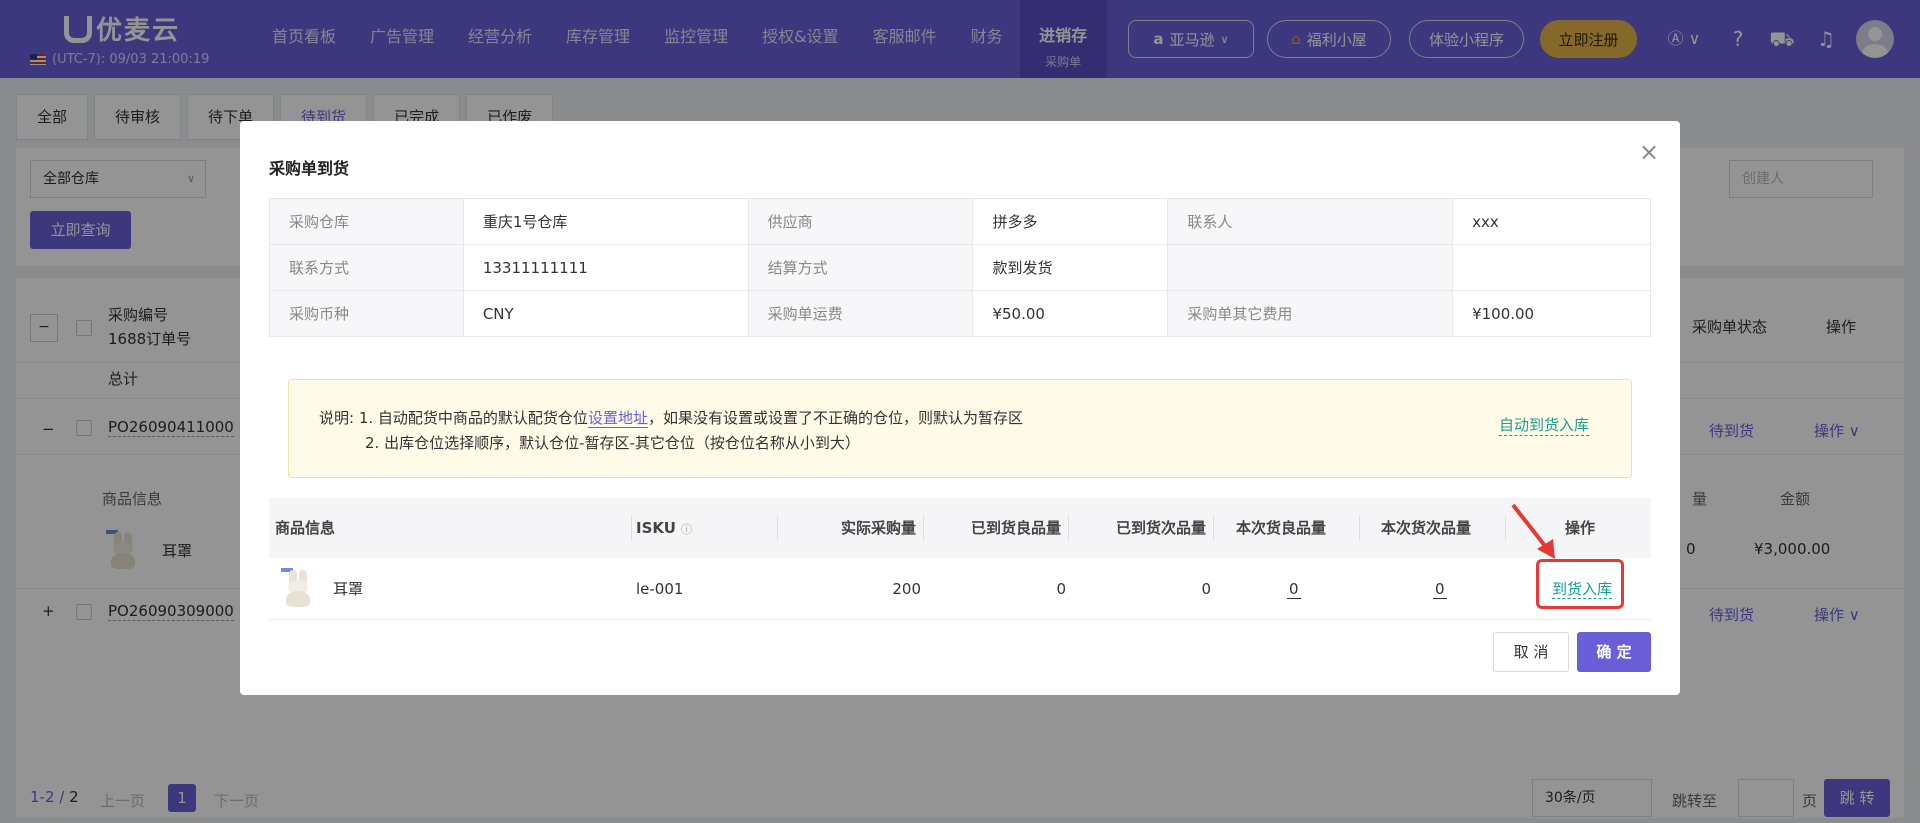 Image resolution: width=1920 pixels, height=823 pixels. What do you see at coordinates (1533, 531) in the screenshot?
I see `annotation-arrow-icon` at bounding box center [1533, 531].